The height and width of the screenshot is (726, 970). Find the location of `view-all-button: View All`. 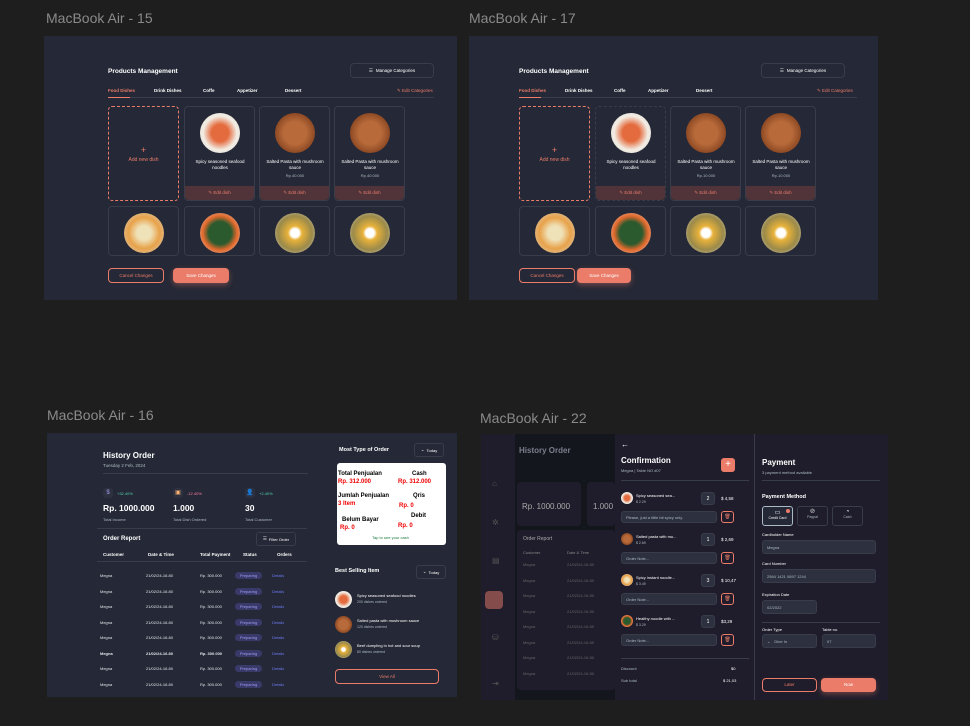

view-all-button: View All is located at coordinates (387, 676).